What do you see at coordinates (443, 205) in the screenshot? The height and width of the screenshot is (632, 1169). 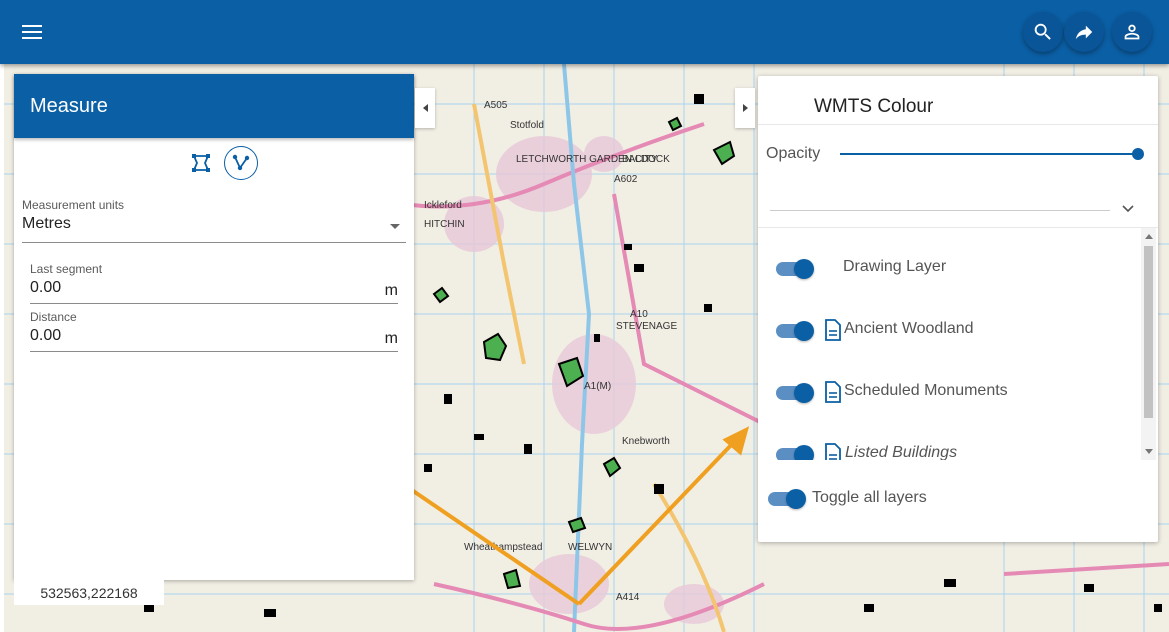 I see `map-place-label: Ickleford` at bounding box center [443, 205].